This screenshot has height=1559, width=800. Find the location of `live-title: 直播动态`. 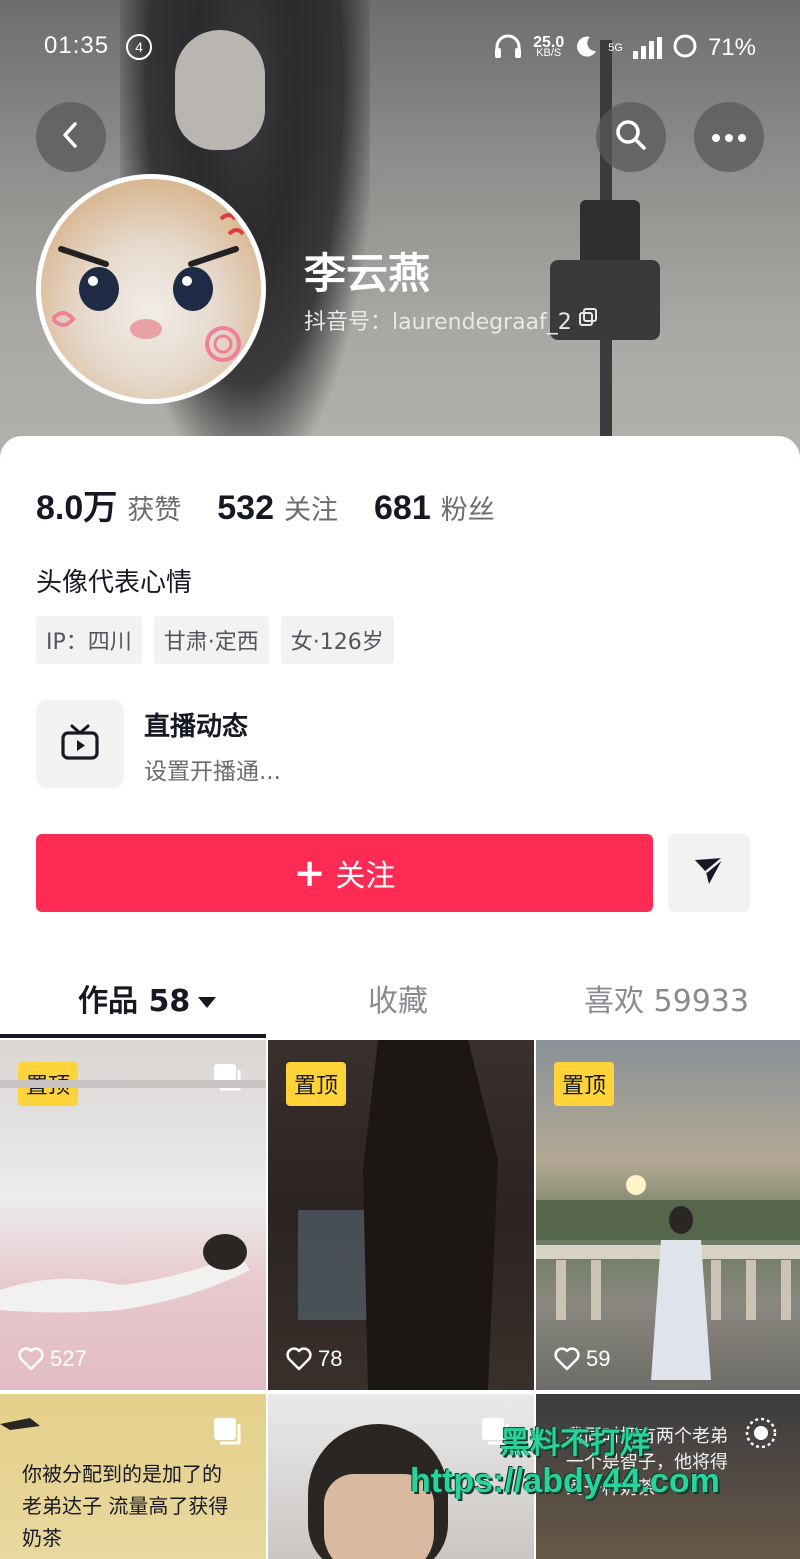

live-title: 直播动态 is located at coordinates (196, 727).